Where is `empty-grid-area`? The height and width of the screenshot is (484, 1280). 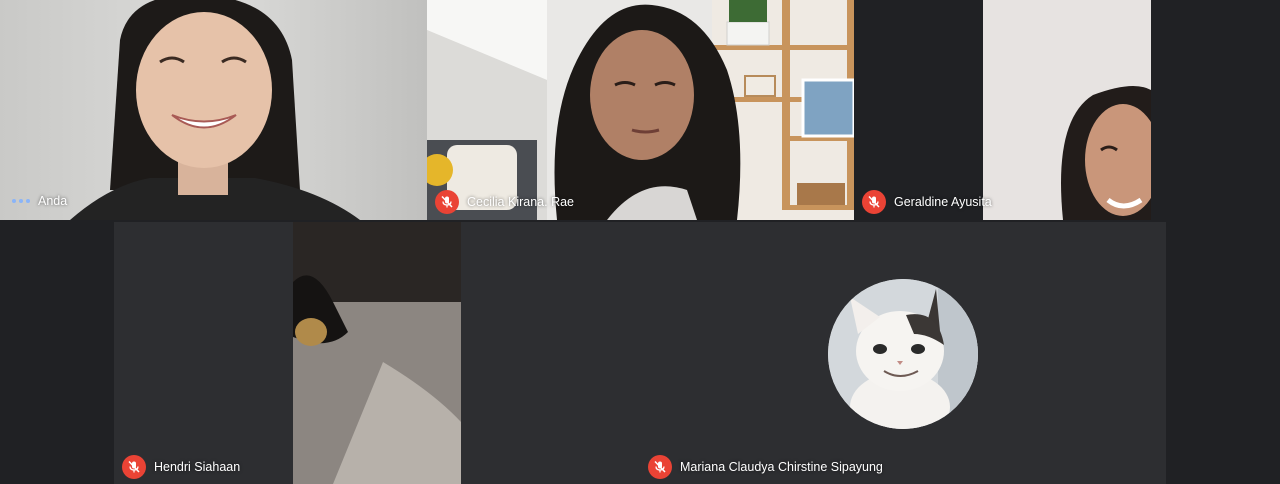 empty-grid-area is located at coordinates (550, 353).